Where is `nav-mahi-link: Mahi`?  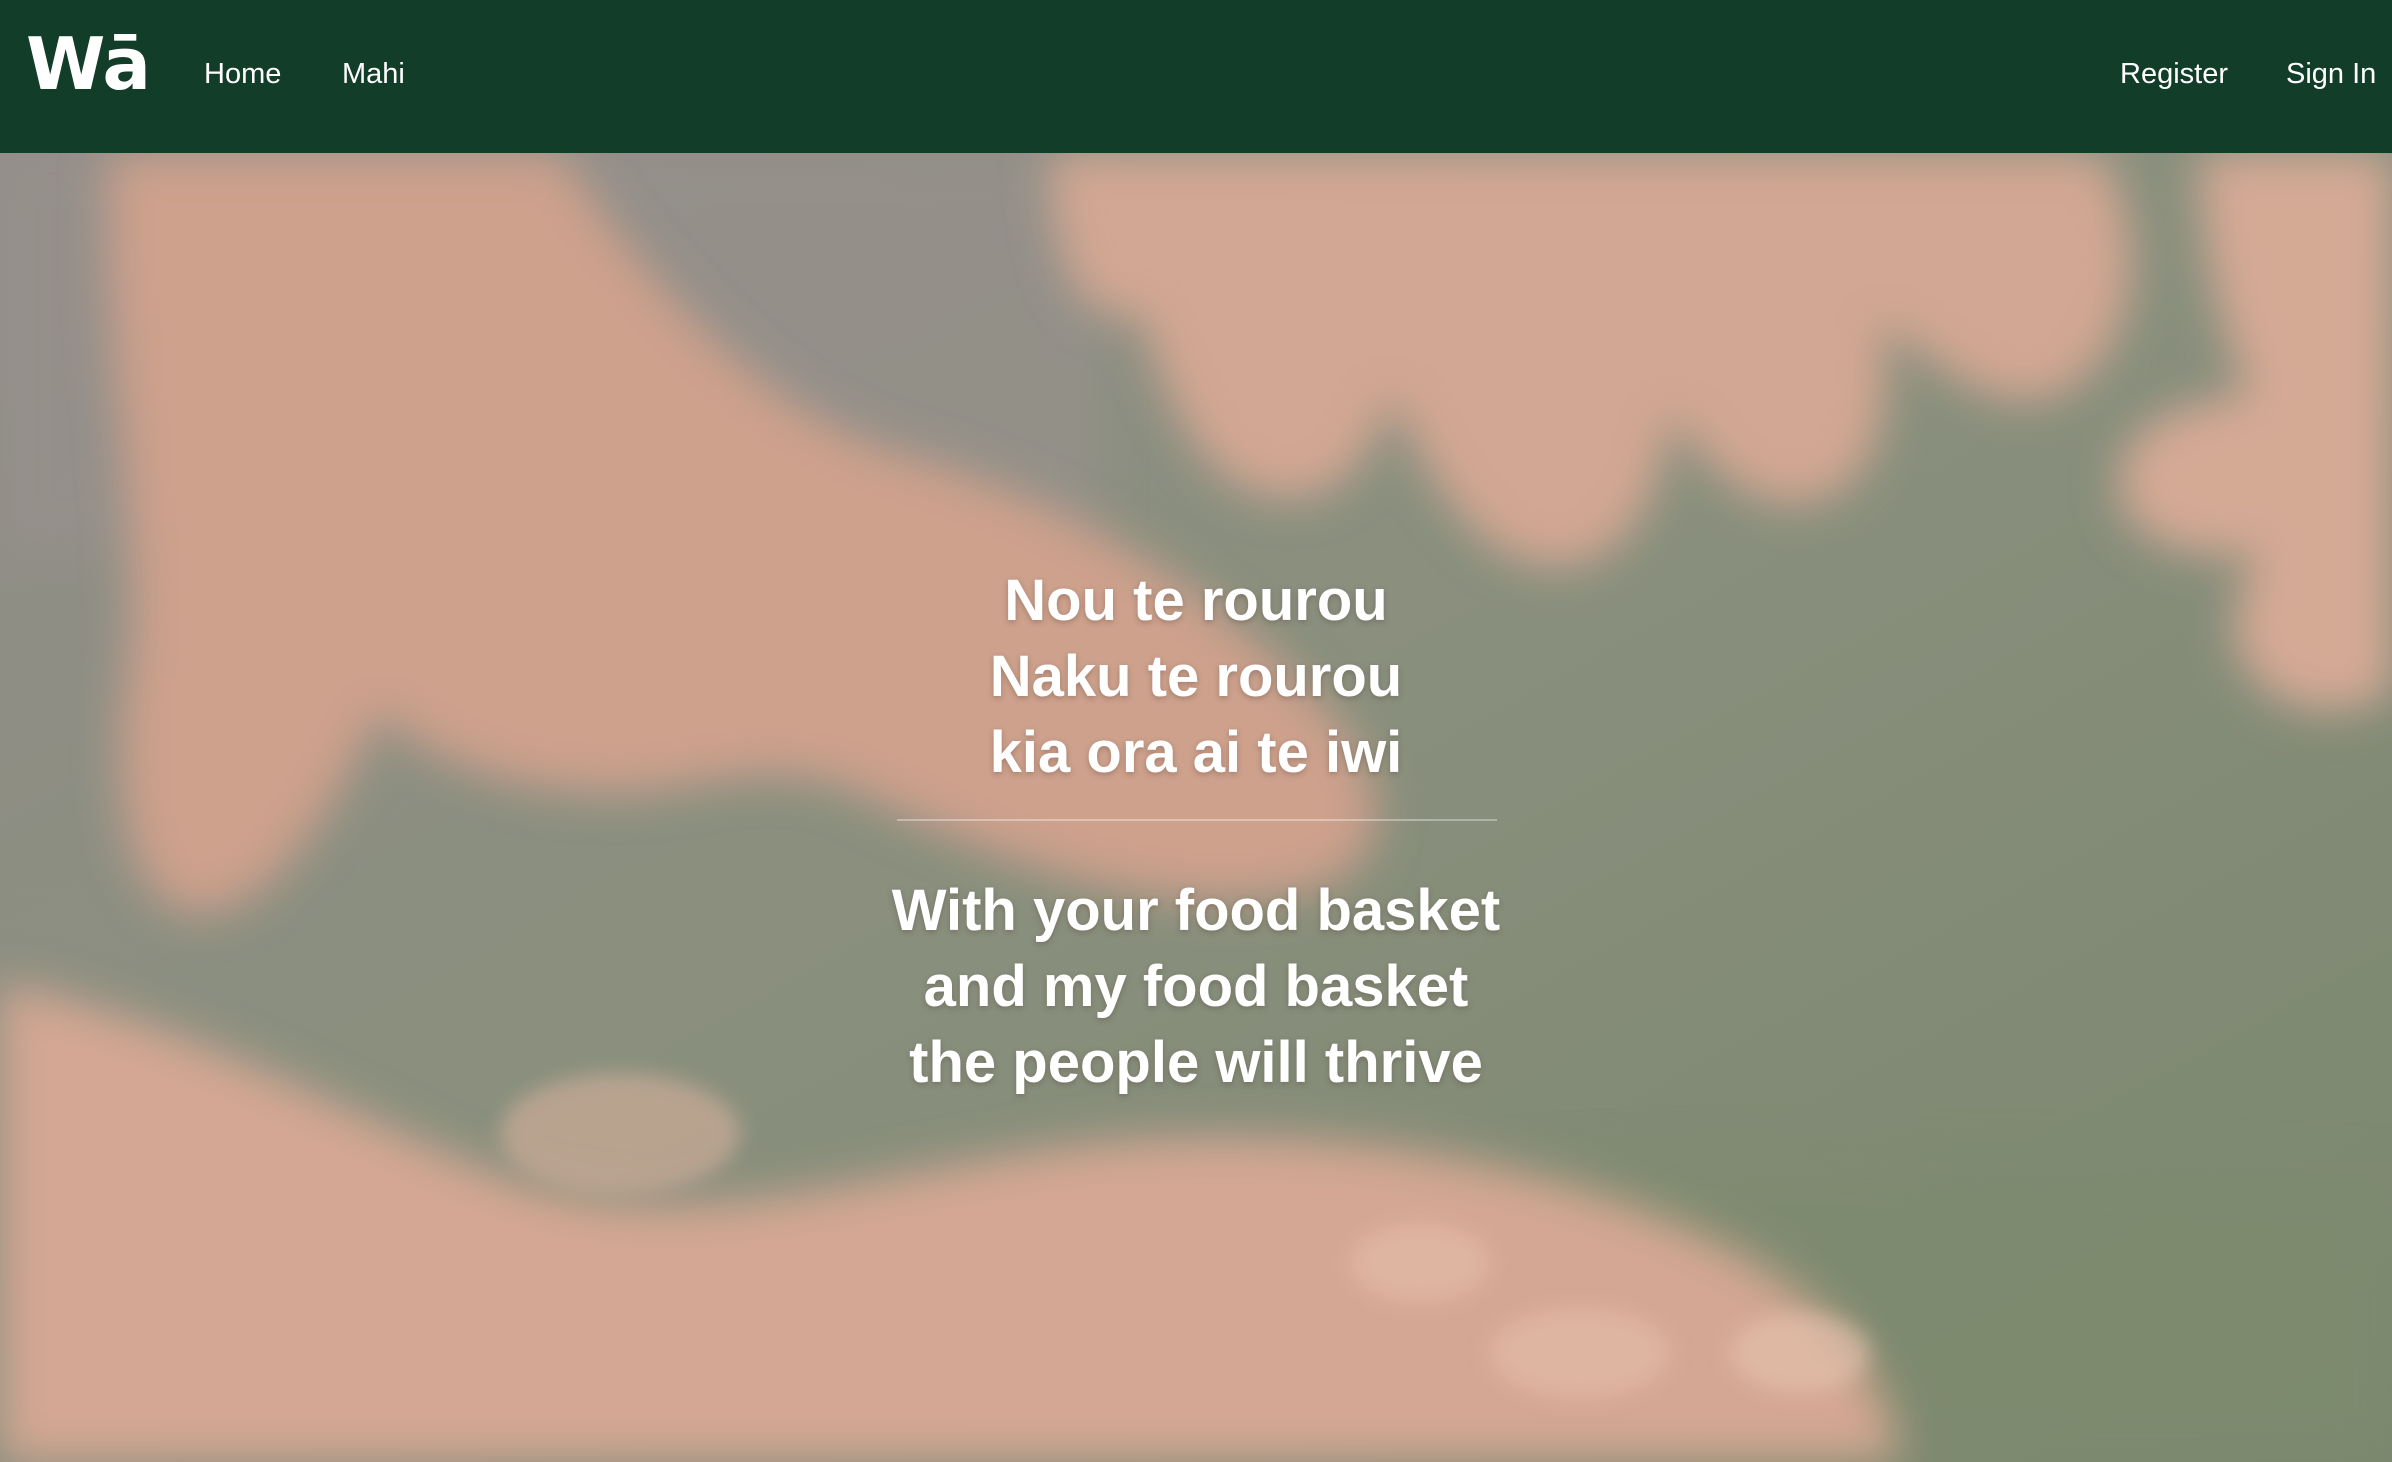 nav-mahi-link: Mahi is located at coordinates (373, 74).